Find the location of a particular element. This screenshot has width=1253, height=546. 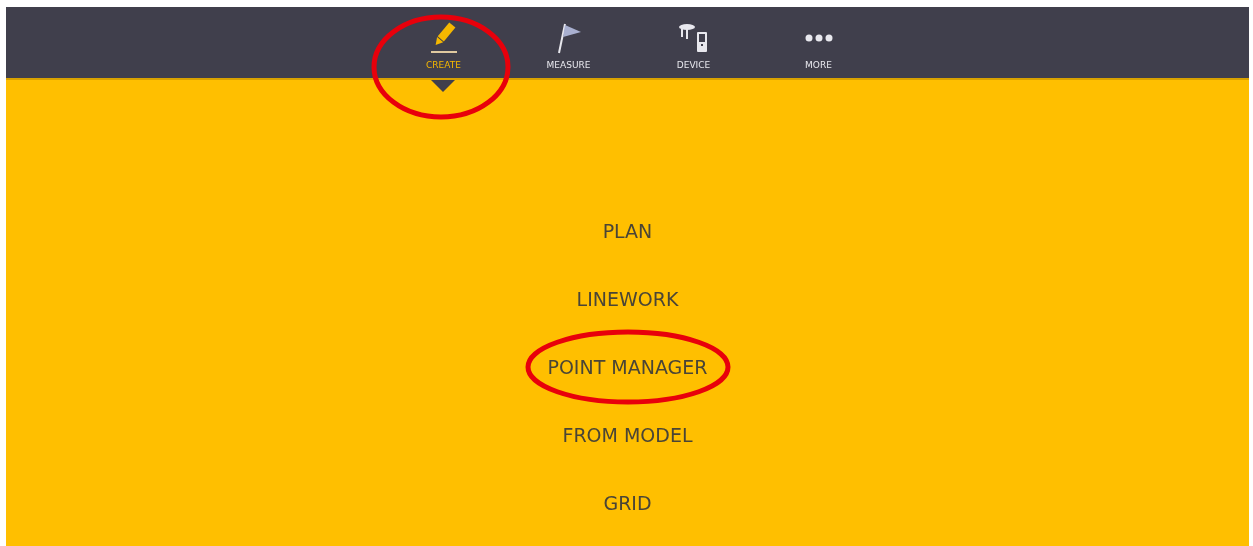

nav-tab: DEVICE is located at coordinates (693, 42).